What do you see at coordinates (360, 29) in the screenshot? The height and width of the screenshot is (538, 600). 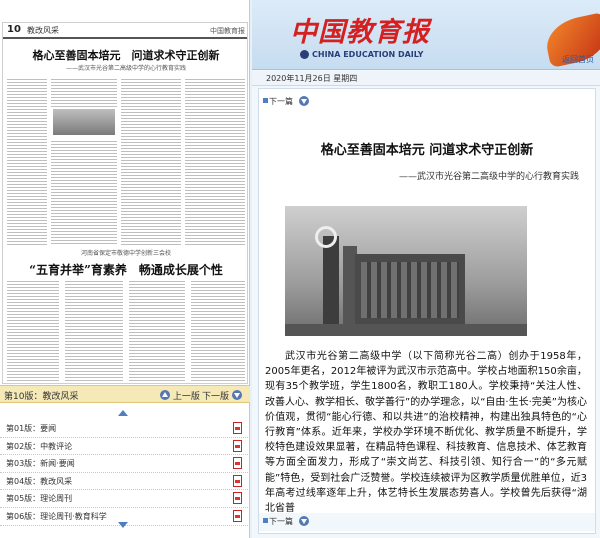 I see `site-logo: 中国教育报` at bounding box center [360, 29].